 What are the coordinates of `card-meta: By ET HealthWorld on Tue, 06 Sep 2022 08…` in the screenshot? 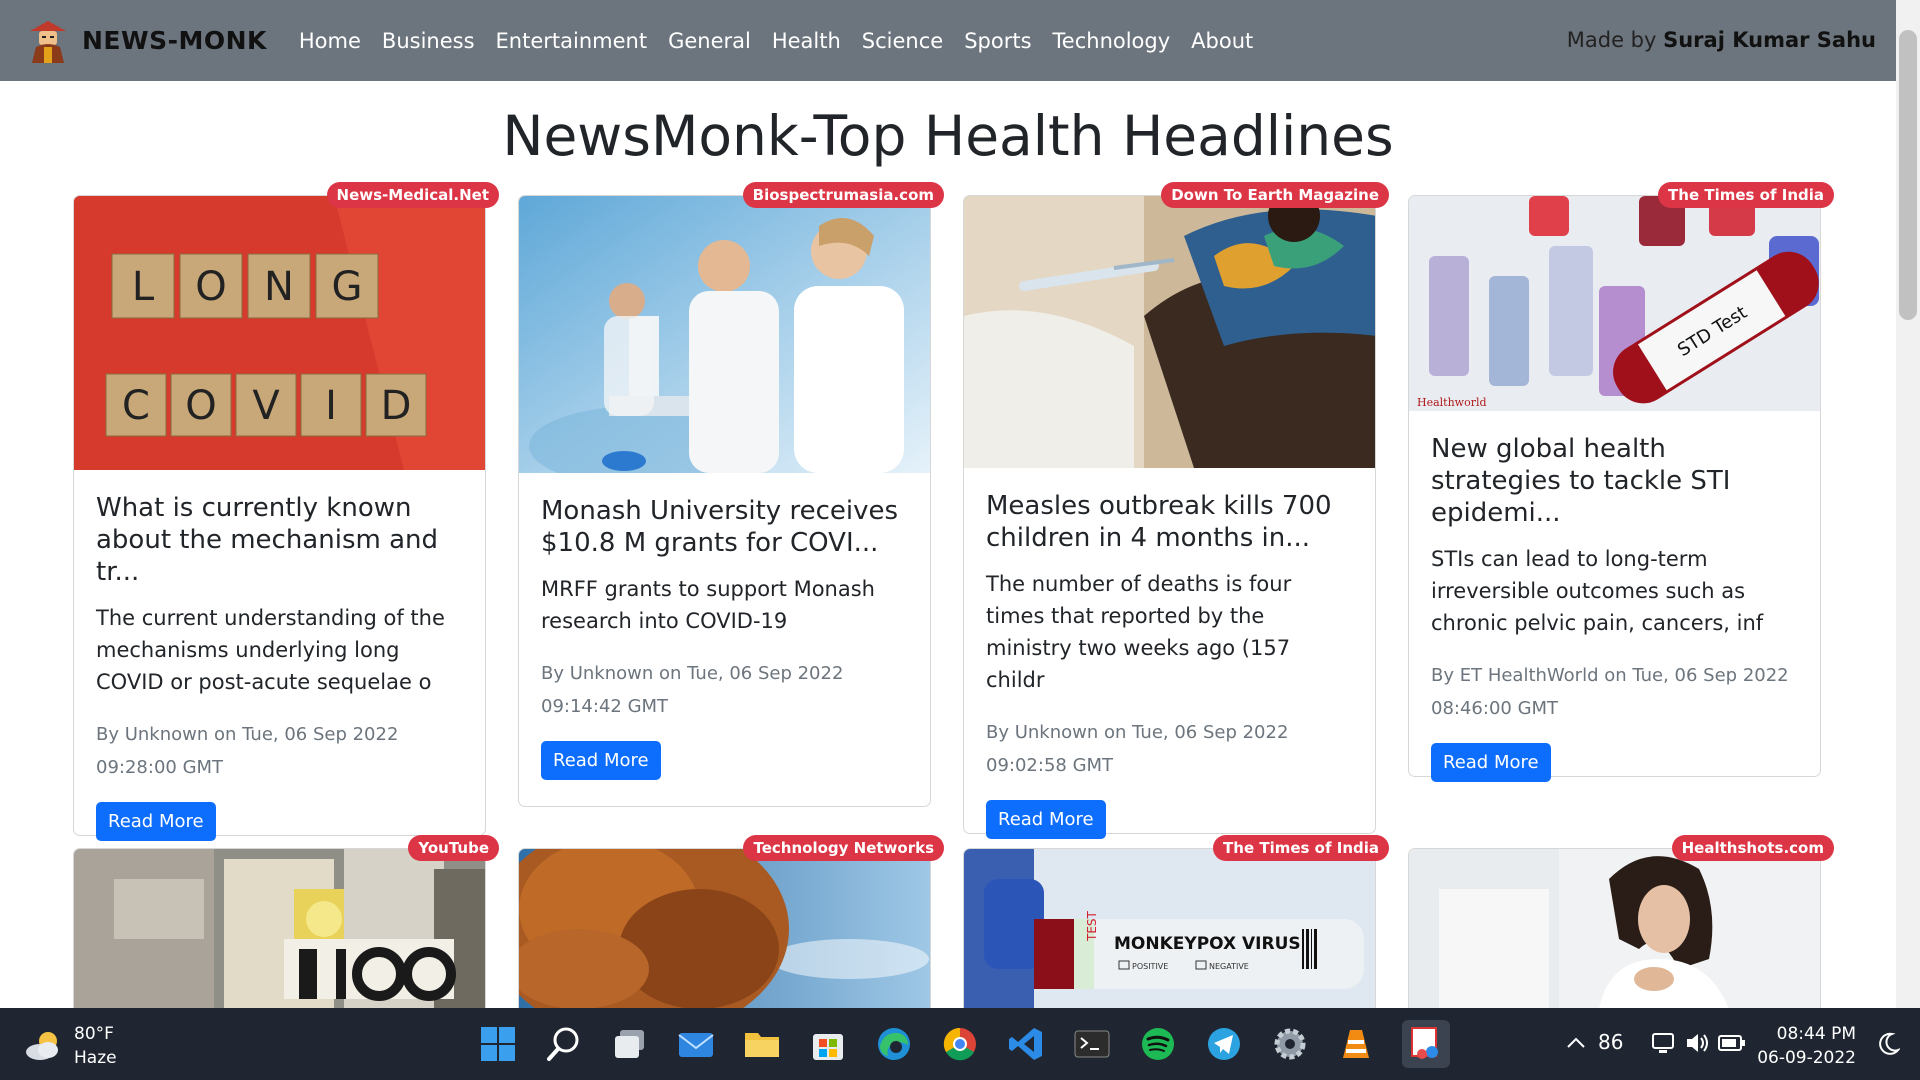 It's located at (1610, 692).